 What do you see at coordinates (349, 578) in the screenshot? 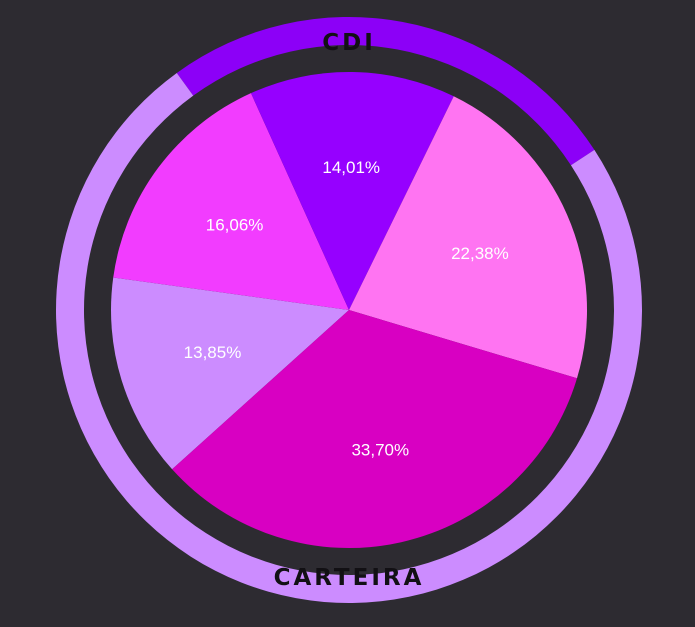
I see `ring-label-carteira: CARTEIRA` at bounding box center [349, 578].